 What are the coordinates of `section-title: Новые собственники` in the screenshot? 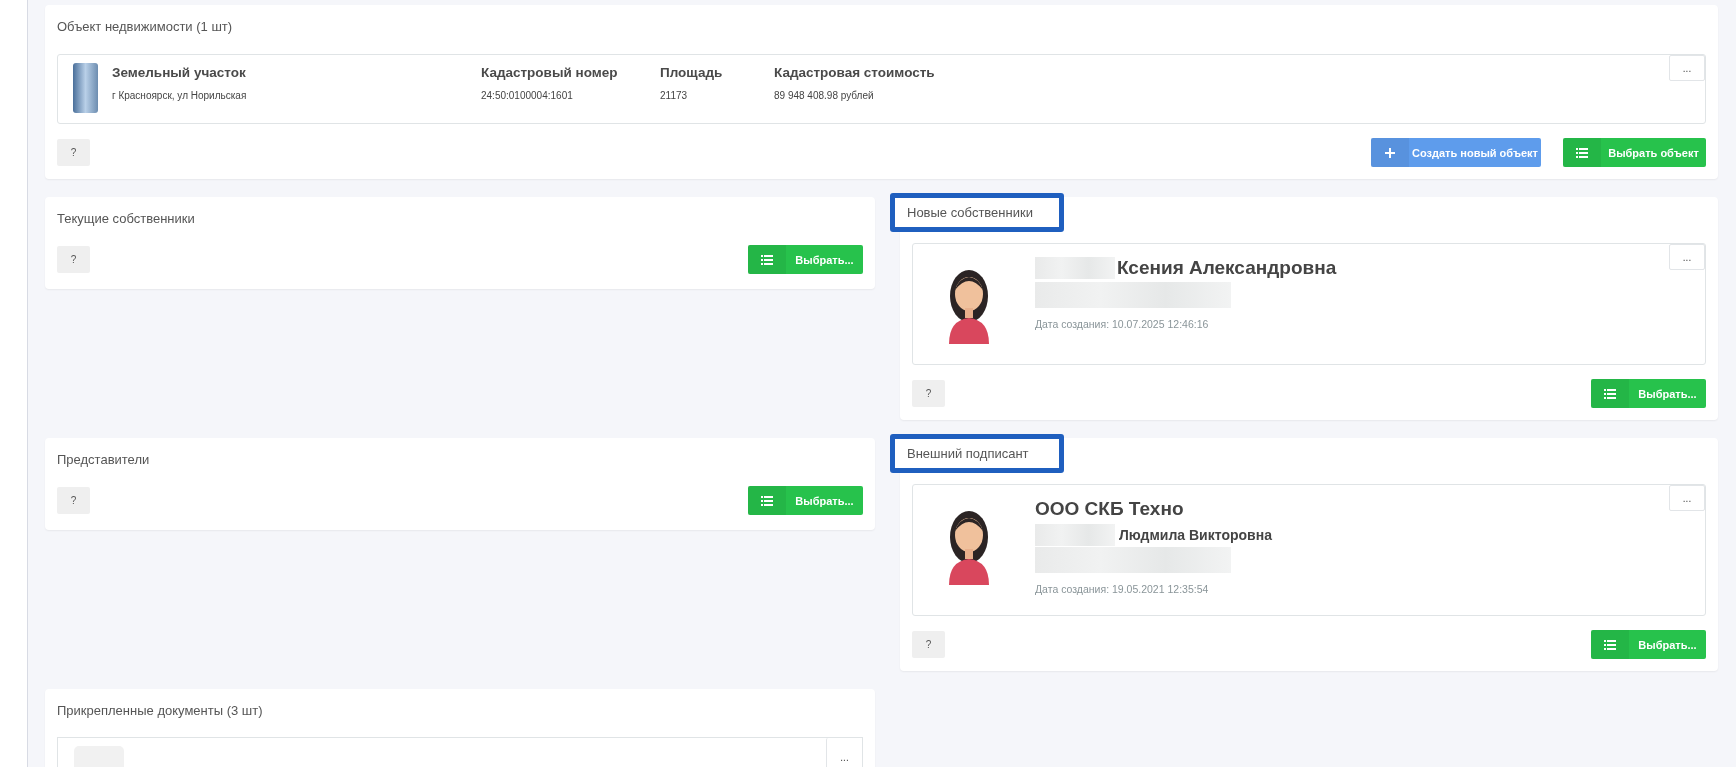 It's located at (977, 212).